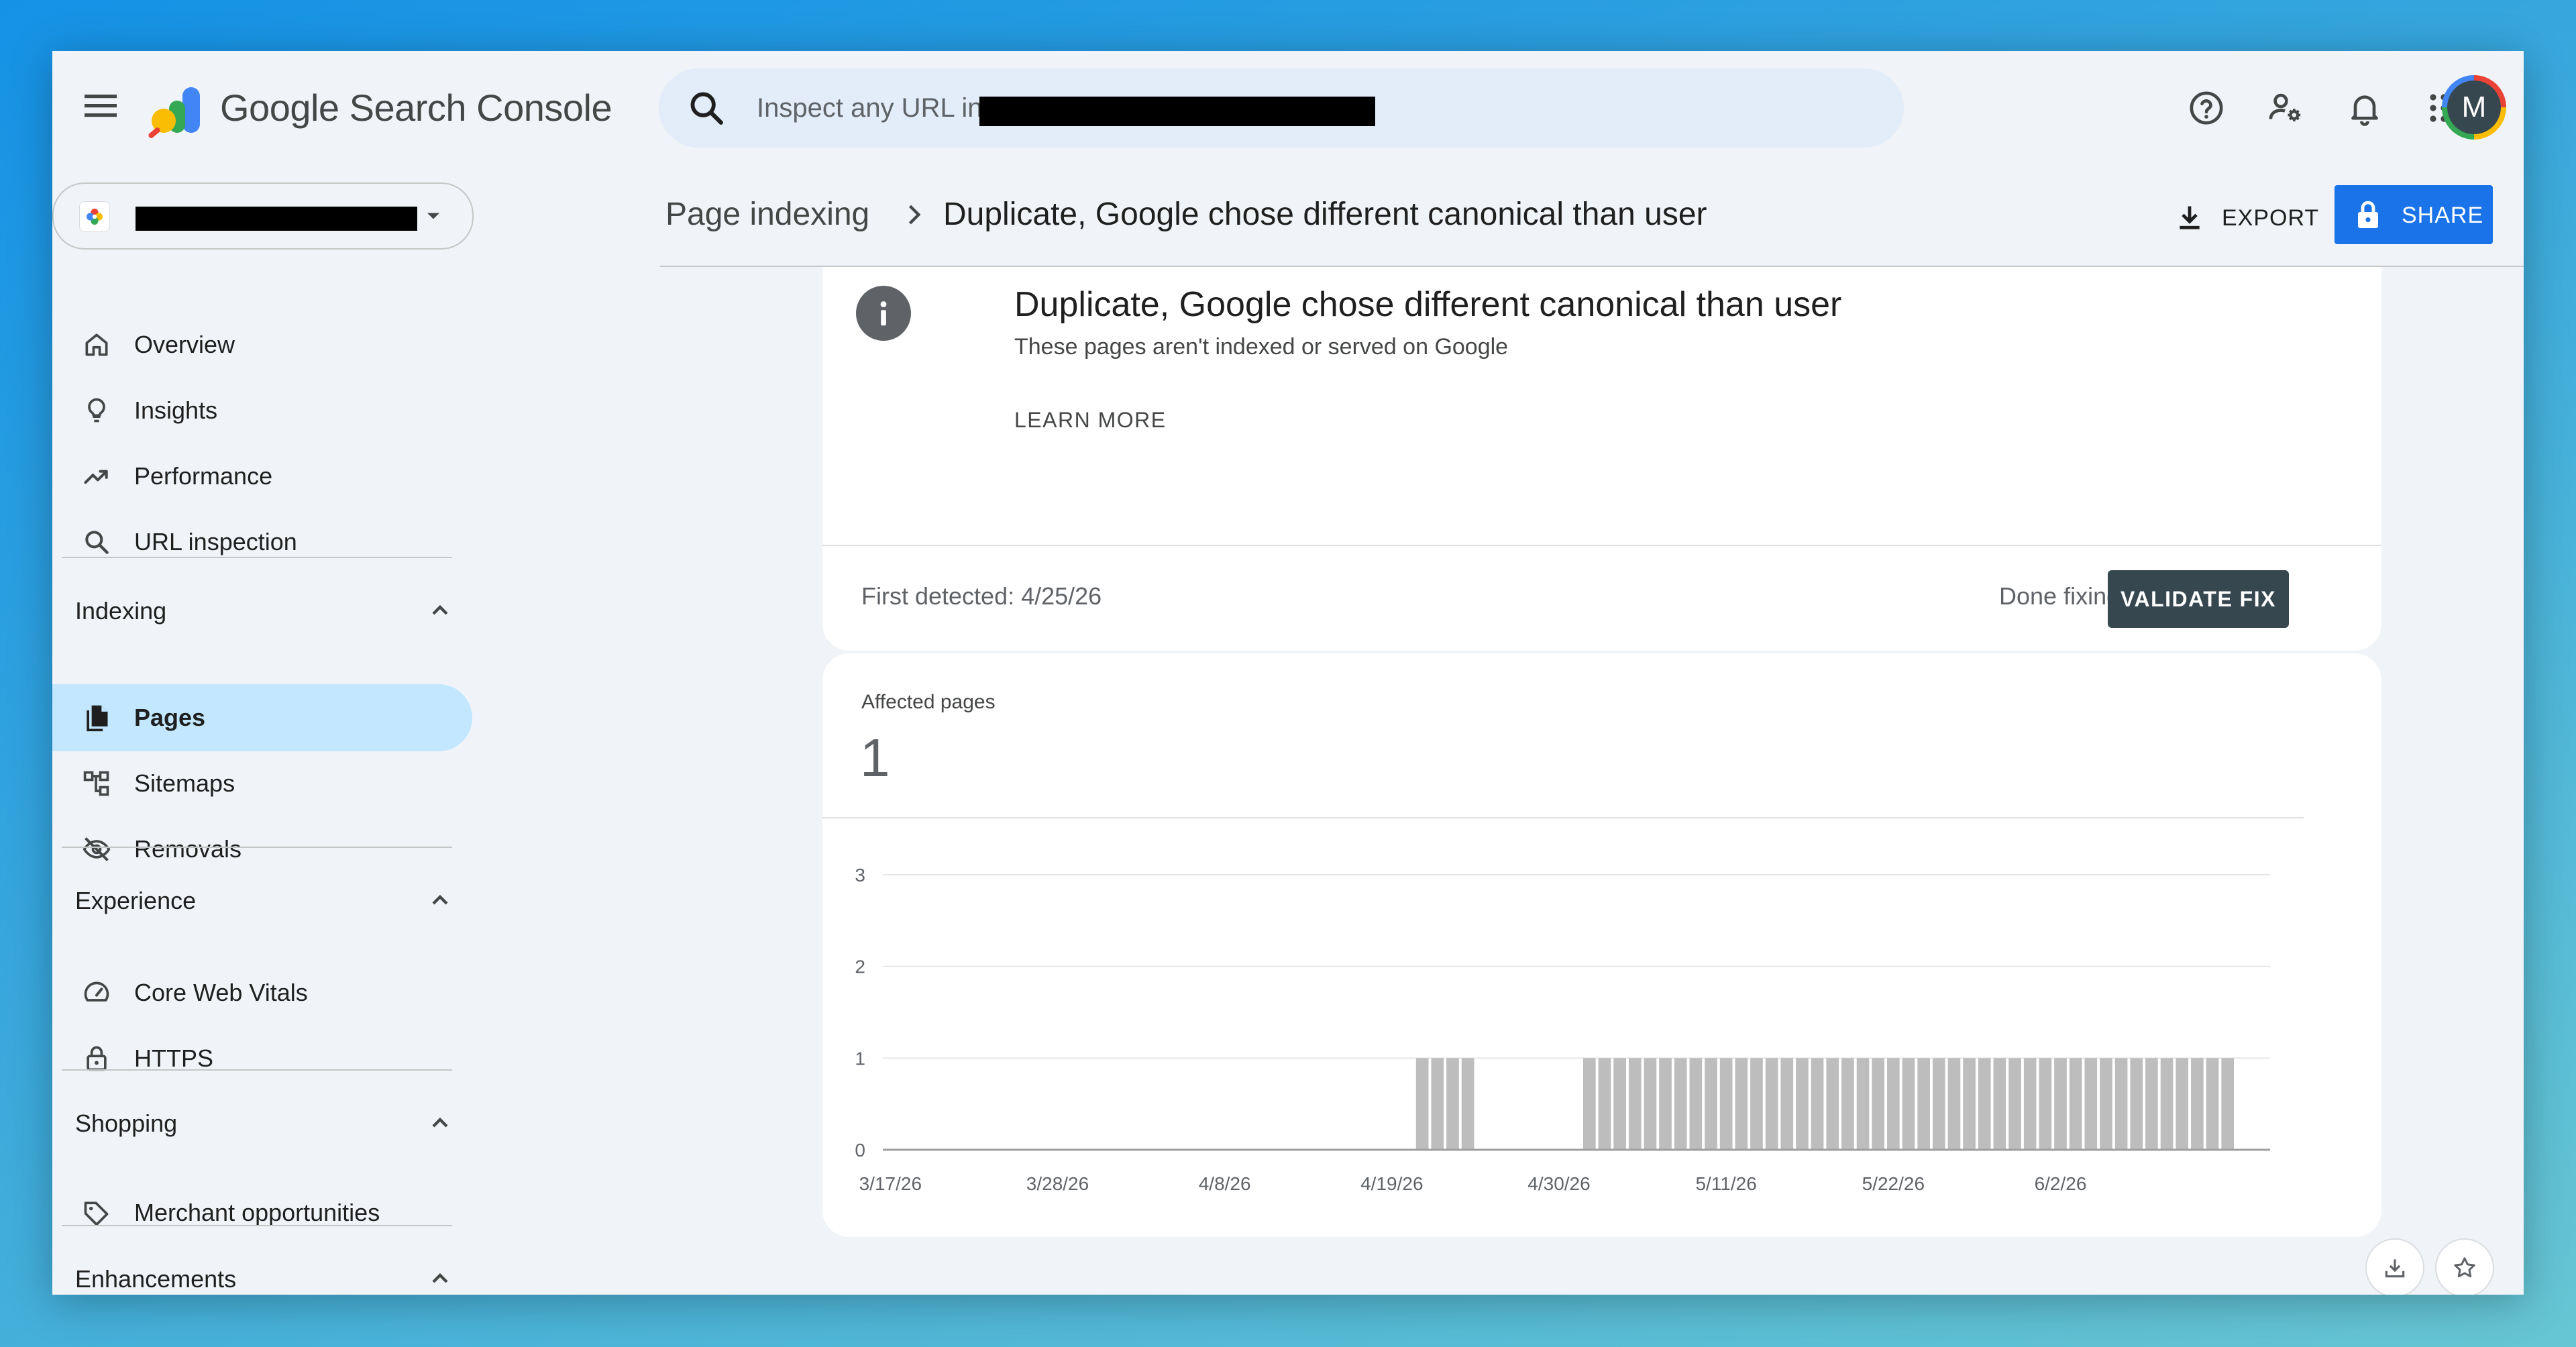 This screenshot has height=1347, width=2576. What do you see at coordinates (1558, 1183) in the screenshot?
I see `x-tick-label: 4/30/26` at bounding box center [1558, 1183].